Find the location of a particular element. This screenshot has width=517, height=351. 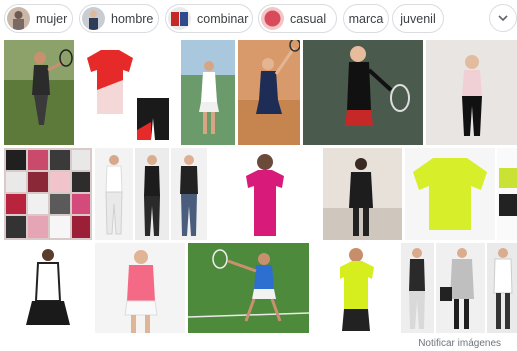

chip-mujer: mujer is located at coordinates (38, 18).